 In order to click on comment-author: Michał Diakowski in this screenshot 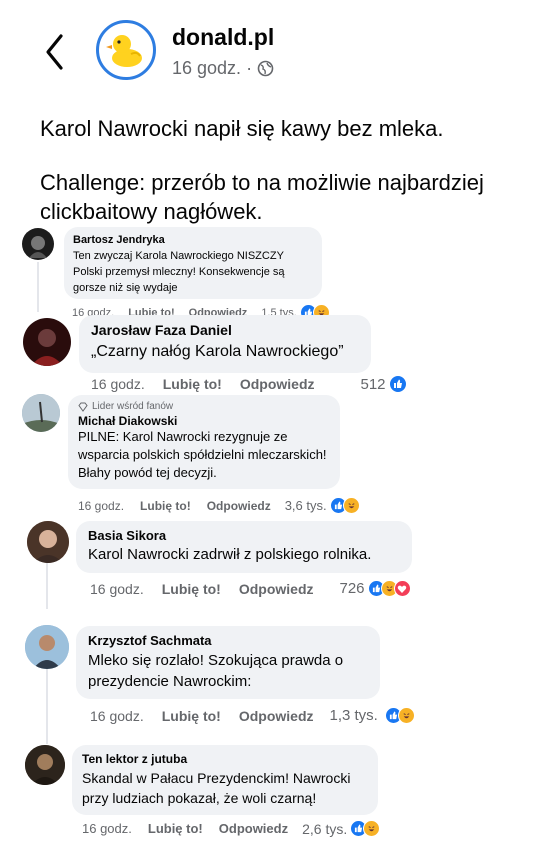, I will do `click(204, 421)`.